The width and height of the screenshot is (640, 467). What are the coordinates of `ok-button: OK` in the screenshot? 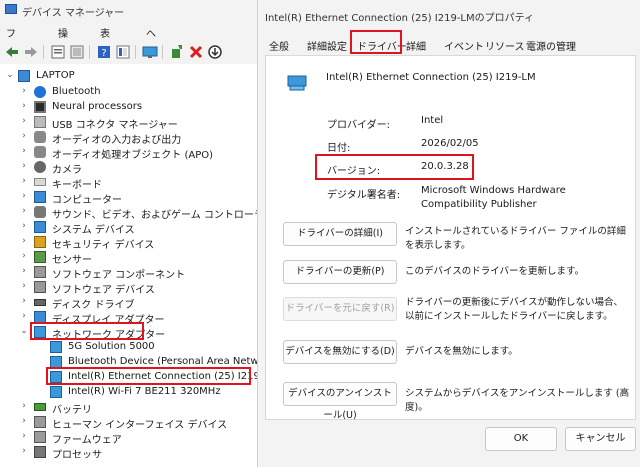 It's located at (521, 439).